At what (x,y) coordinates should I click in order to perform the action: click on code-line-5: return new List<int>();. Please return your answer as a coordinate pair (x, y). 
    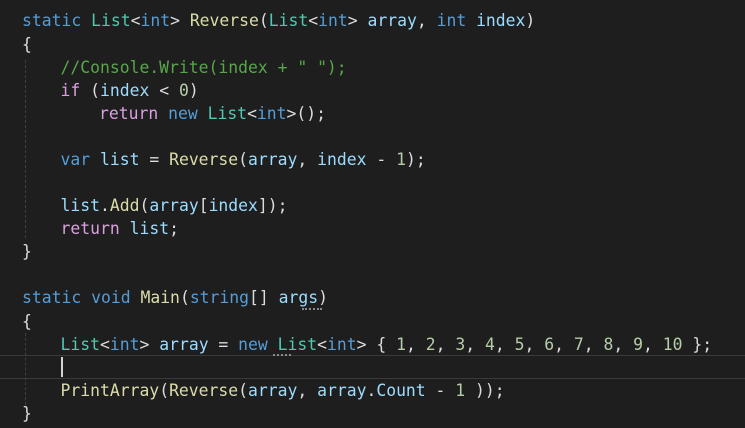
    Looking at the image, I should click on (212, 113).